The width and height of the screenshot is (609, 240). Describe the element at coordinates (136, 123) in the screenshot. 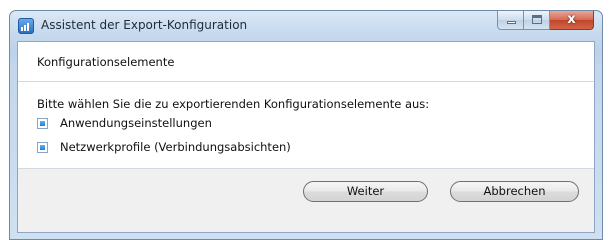

I see `option-label: Anwendungseinstellungen` at that location.